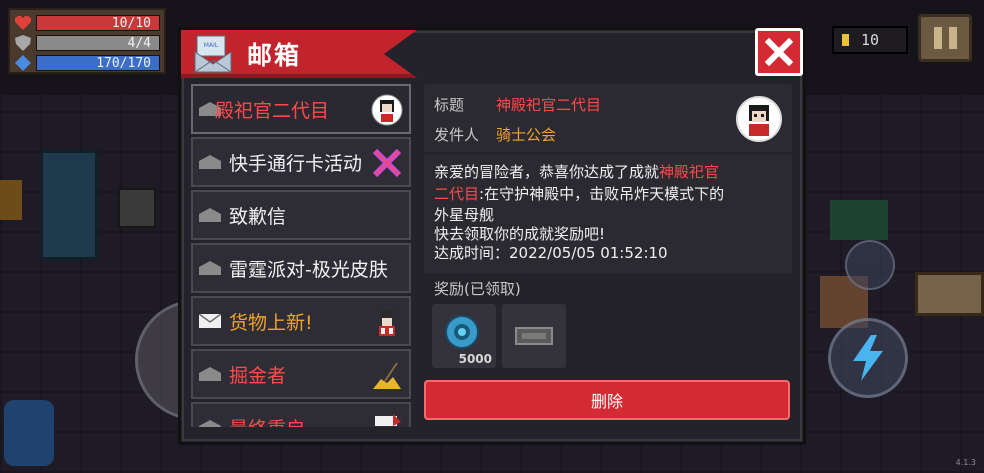 The width and height of the screenshot is (984, 473). I want to click on skill-button, so click(868, 358).